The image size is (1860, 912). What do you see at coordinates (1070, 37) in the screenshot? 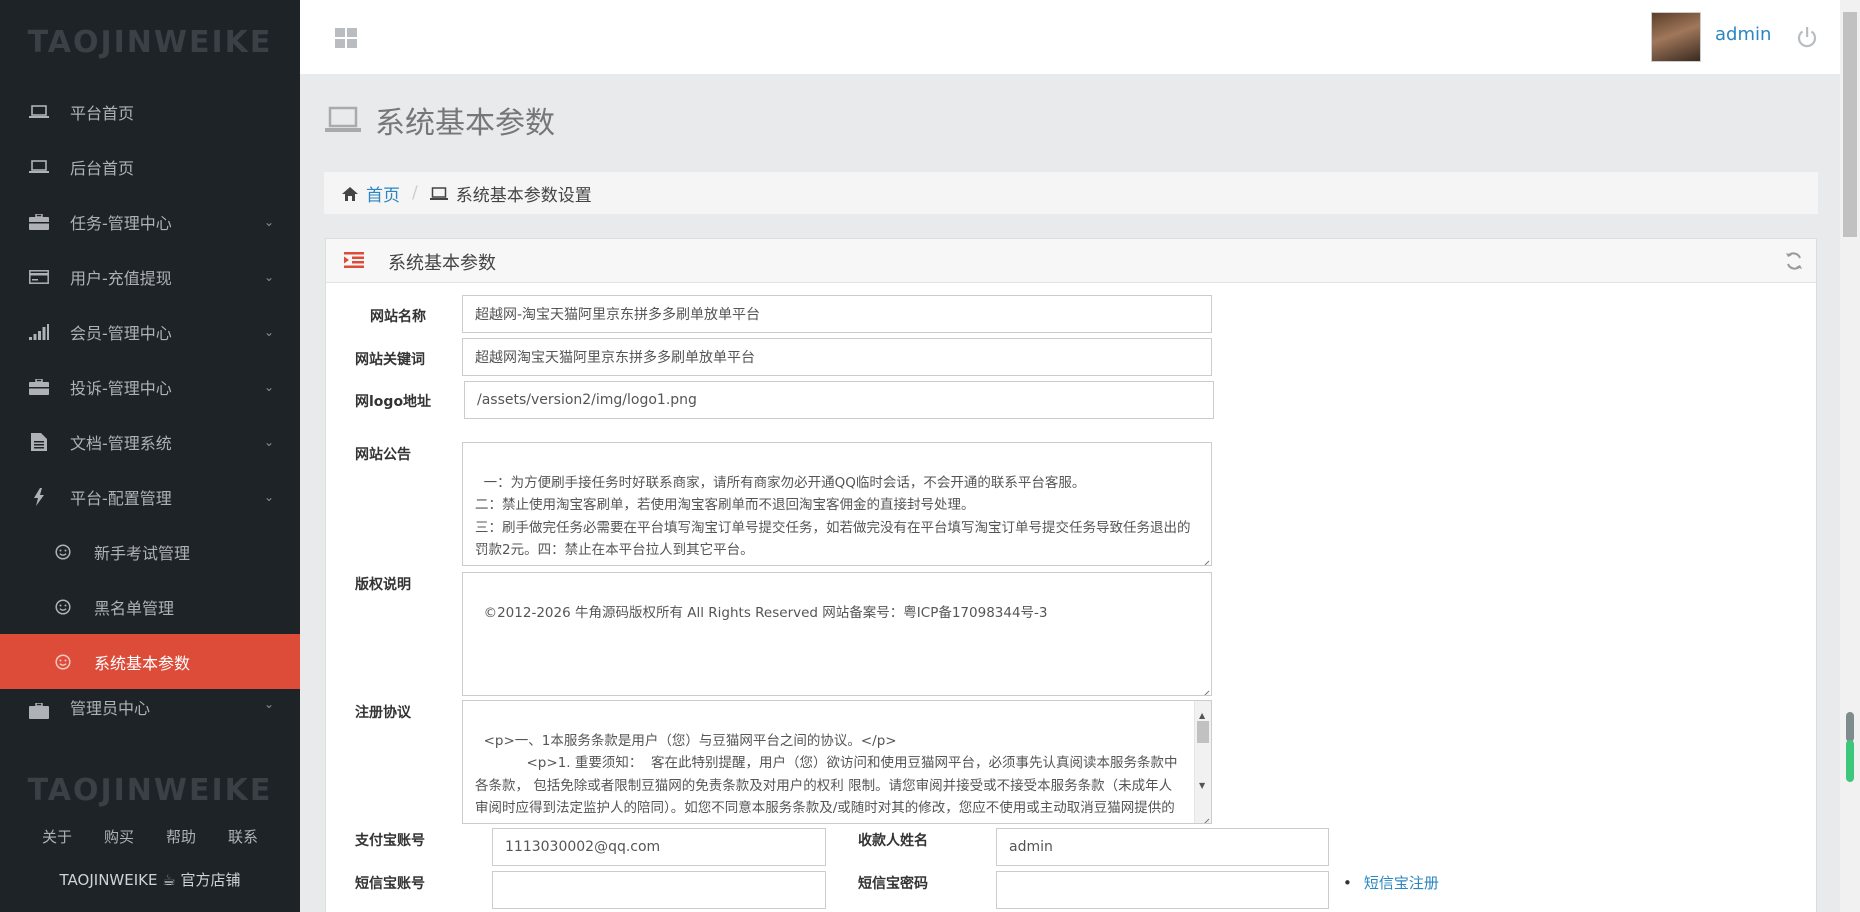
I see `topbar: admin` at bounding box center [1070, 37].